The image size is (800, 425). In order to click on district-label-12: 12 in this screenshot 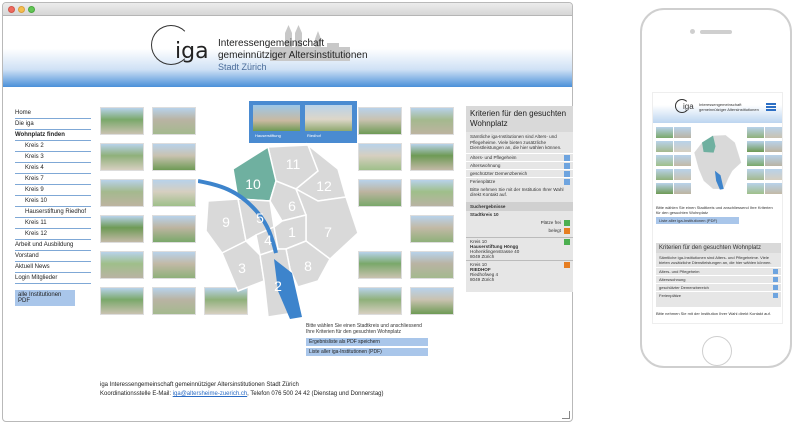, I will do `click(324, 186)`.